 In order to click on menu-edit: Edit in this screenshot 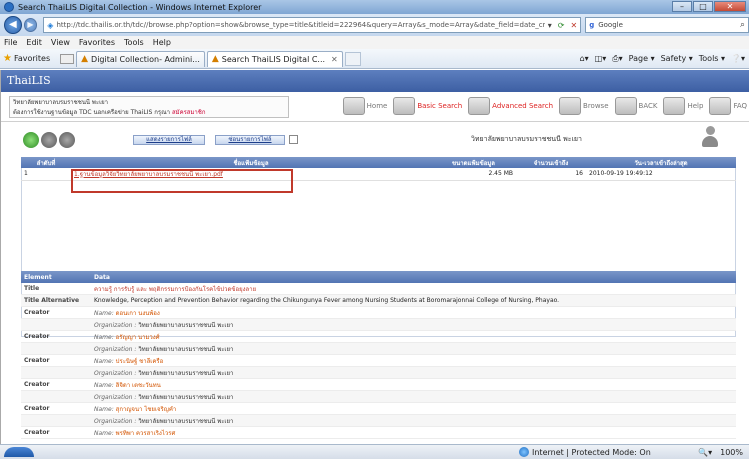, I will do `click(34, 42)`.